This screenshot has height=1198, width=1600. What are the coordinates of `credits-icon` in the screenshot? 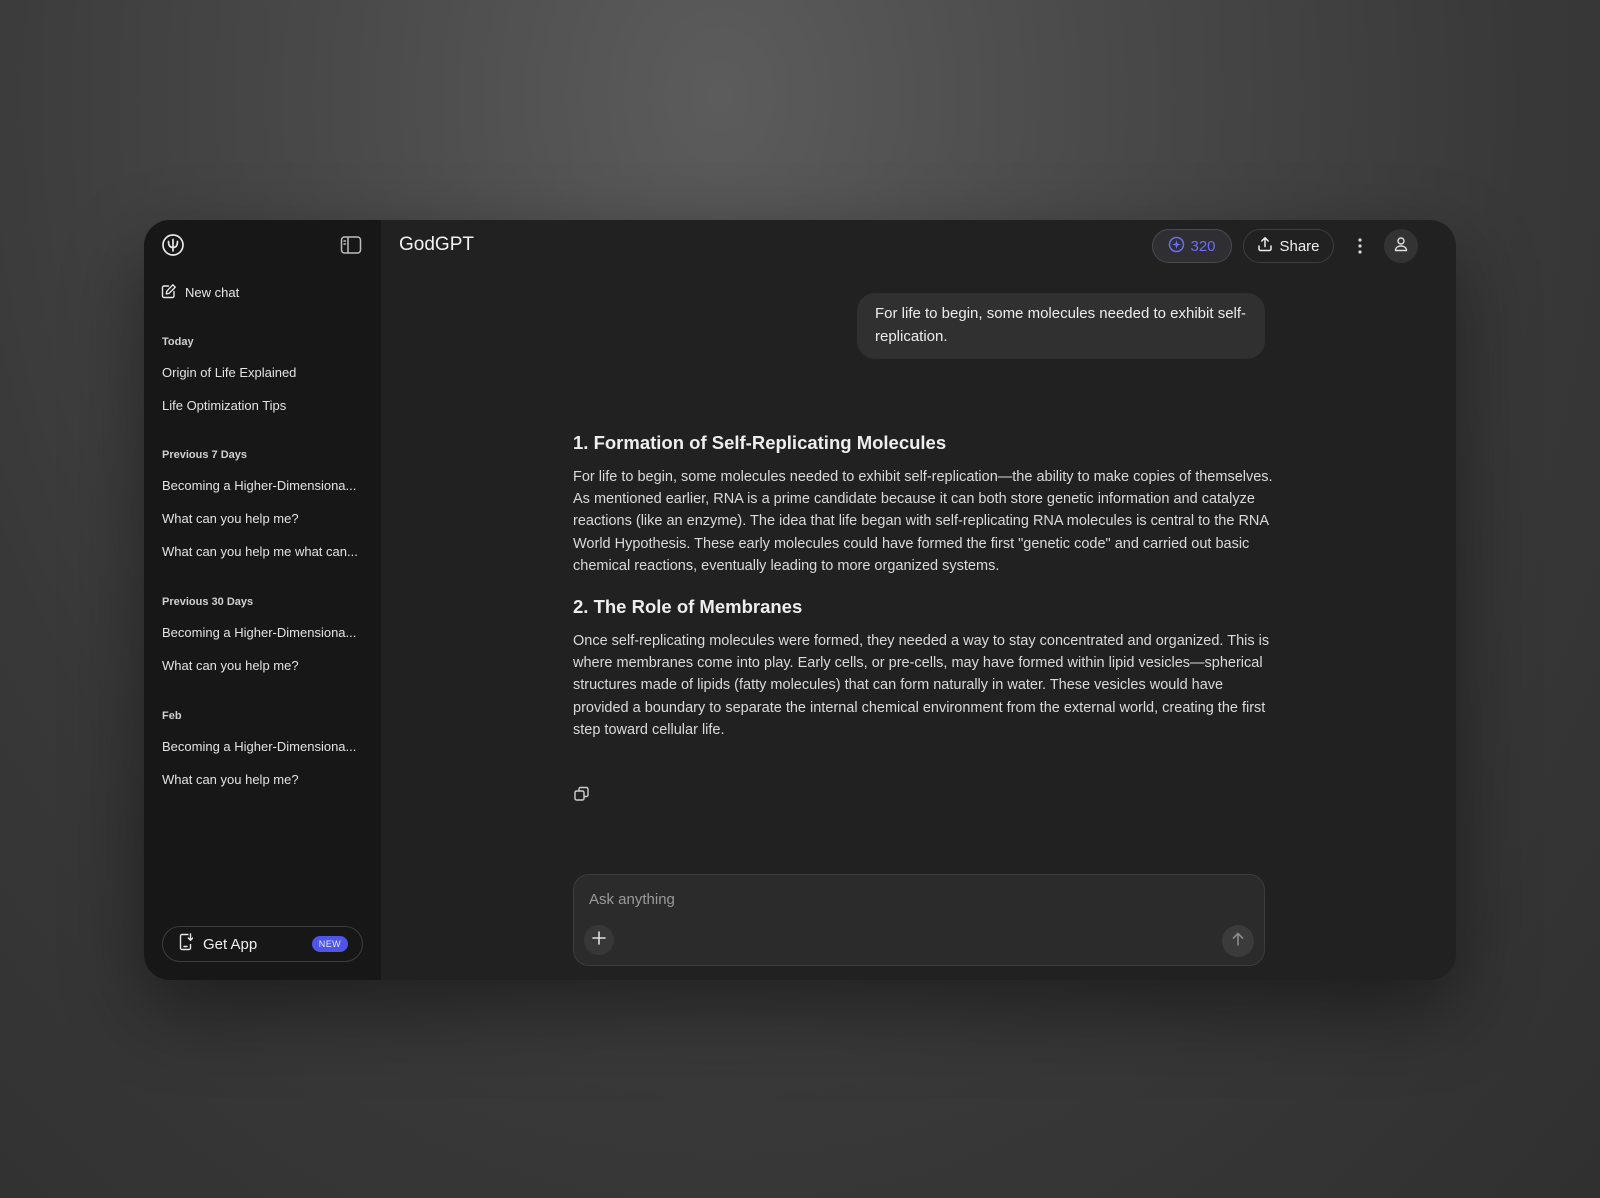 It's located at (1176, 246).